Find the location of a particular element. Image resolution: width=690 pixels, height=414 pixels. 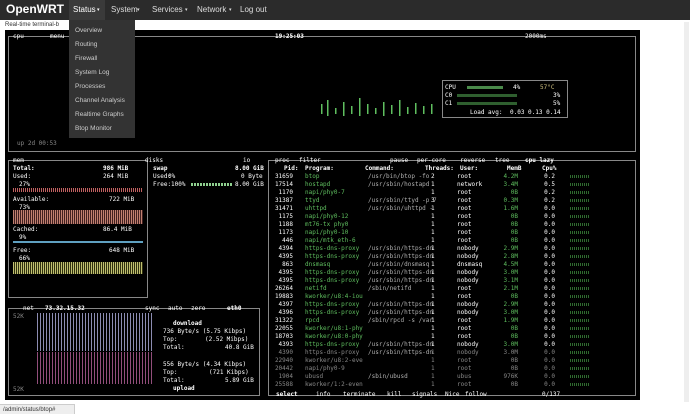

proc-cell-pid: 31322 is located at coordinates (283, 320).